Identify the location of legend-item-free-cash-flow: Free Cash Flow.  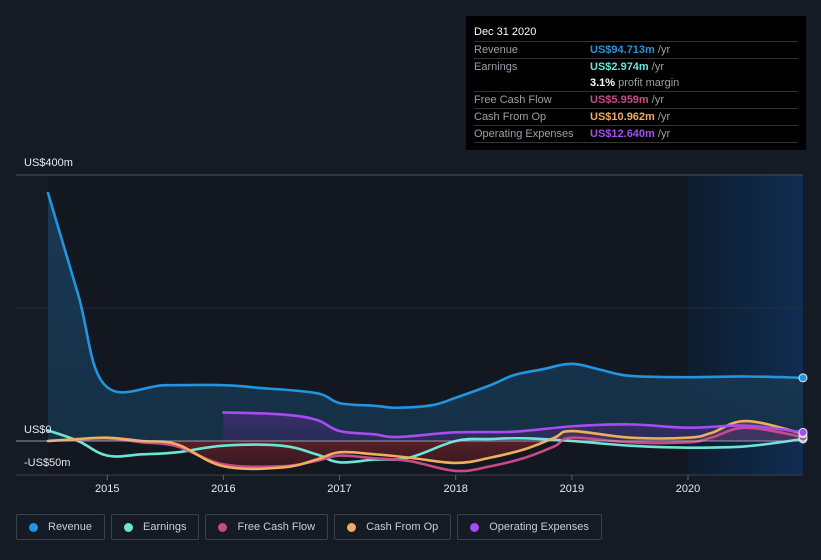
(267, 527).